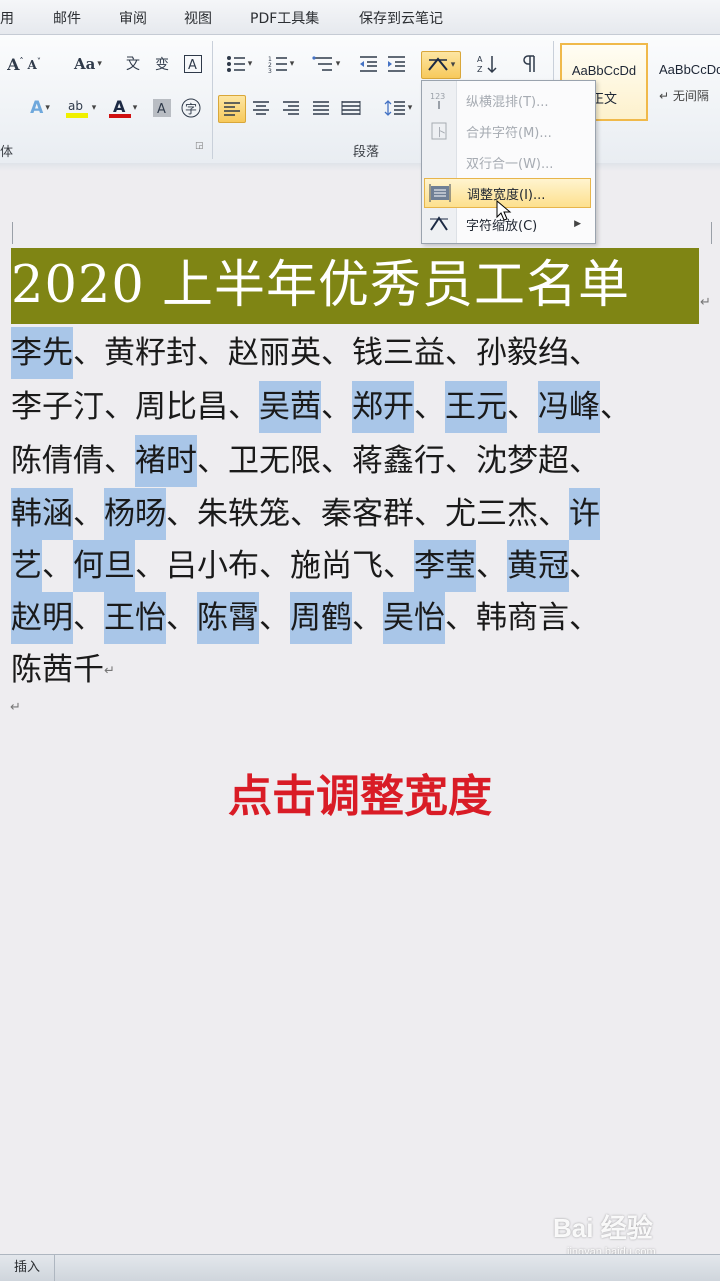 The image size is (720, 1281). Describe the element at coordinates (361, 670) in the screenshot. I see `name-line: 陈茜千↵` at that location.